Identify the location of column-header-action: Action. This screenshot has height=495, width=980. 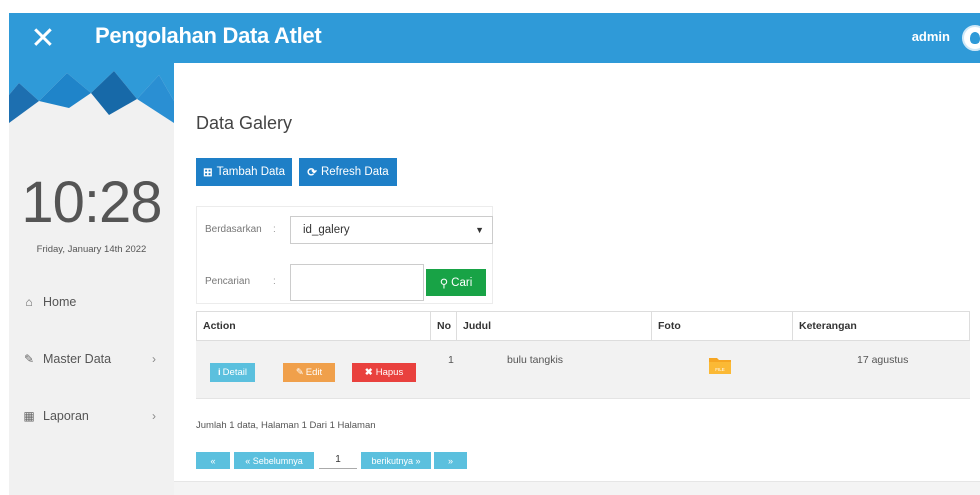
(313, 326).